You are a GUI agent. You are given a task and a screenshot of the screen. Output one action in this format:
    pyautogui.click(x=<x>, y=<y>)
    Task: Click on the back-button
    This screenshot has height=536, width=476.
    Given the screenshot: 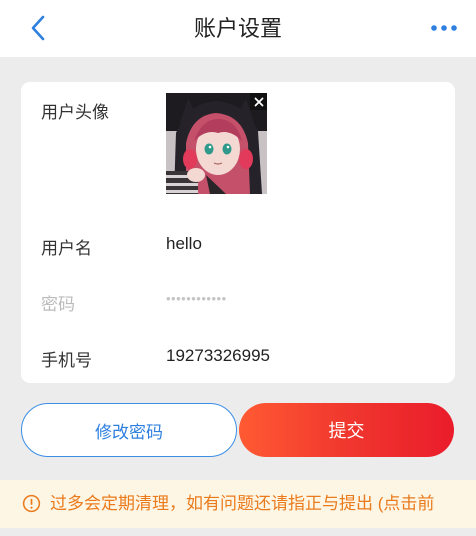 What is the action you would take?
    pyautogui.click(x=38, y=28)
    